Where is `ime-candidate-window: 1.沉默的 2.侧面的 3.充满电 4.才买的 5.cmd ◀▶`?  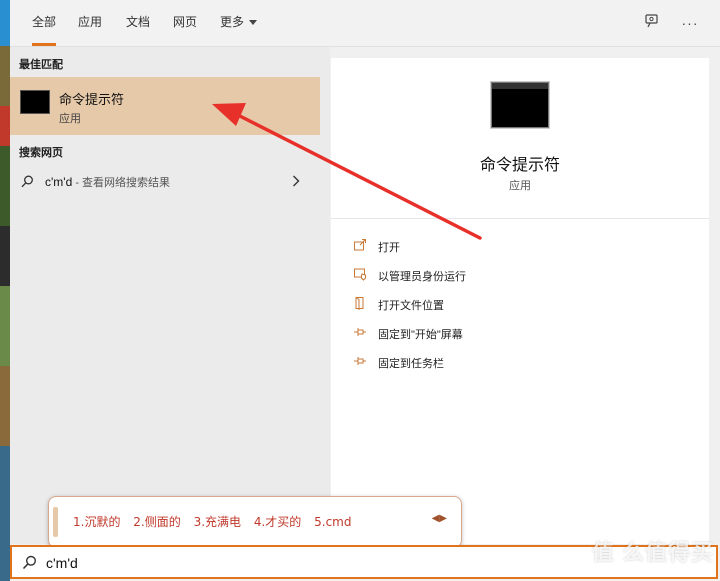
ime-candidate-window: 1.沉默的 2.侧面的 3.充满电 4.才买的 5.cmd ◀▶ is located at coordinates (255, 522).